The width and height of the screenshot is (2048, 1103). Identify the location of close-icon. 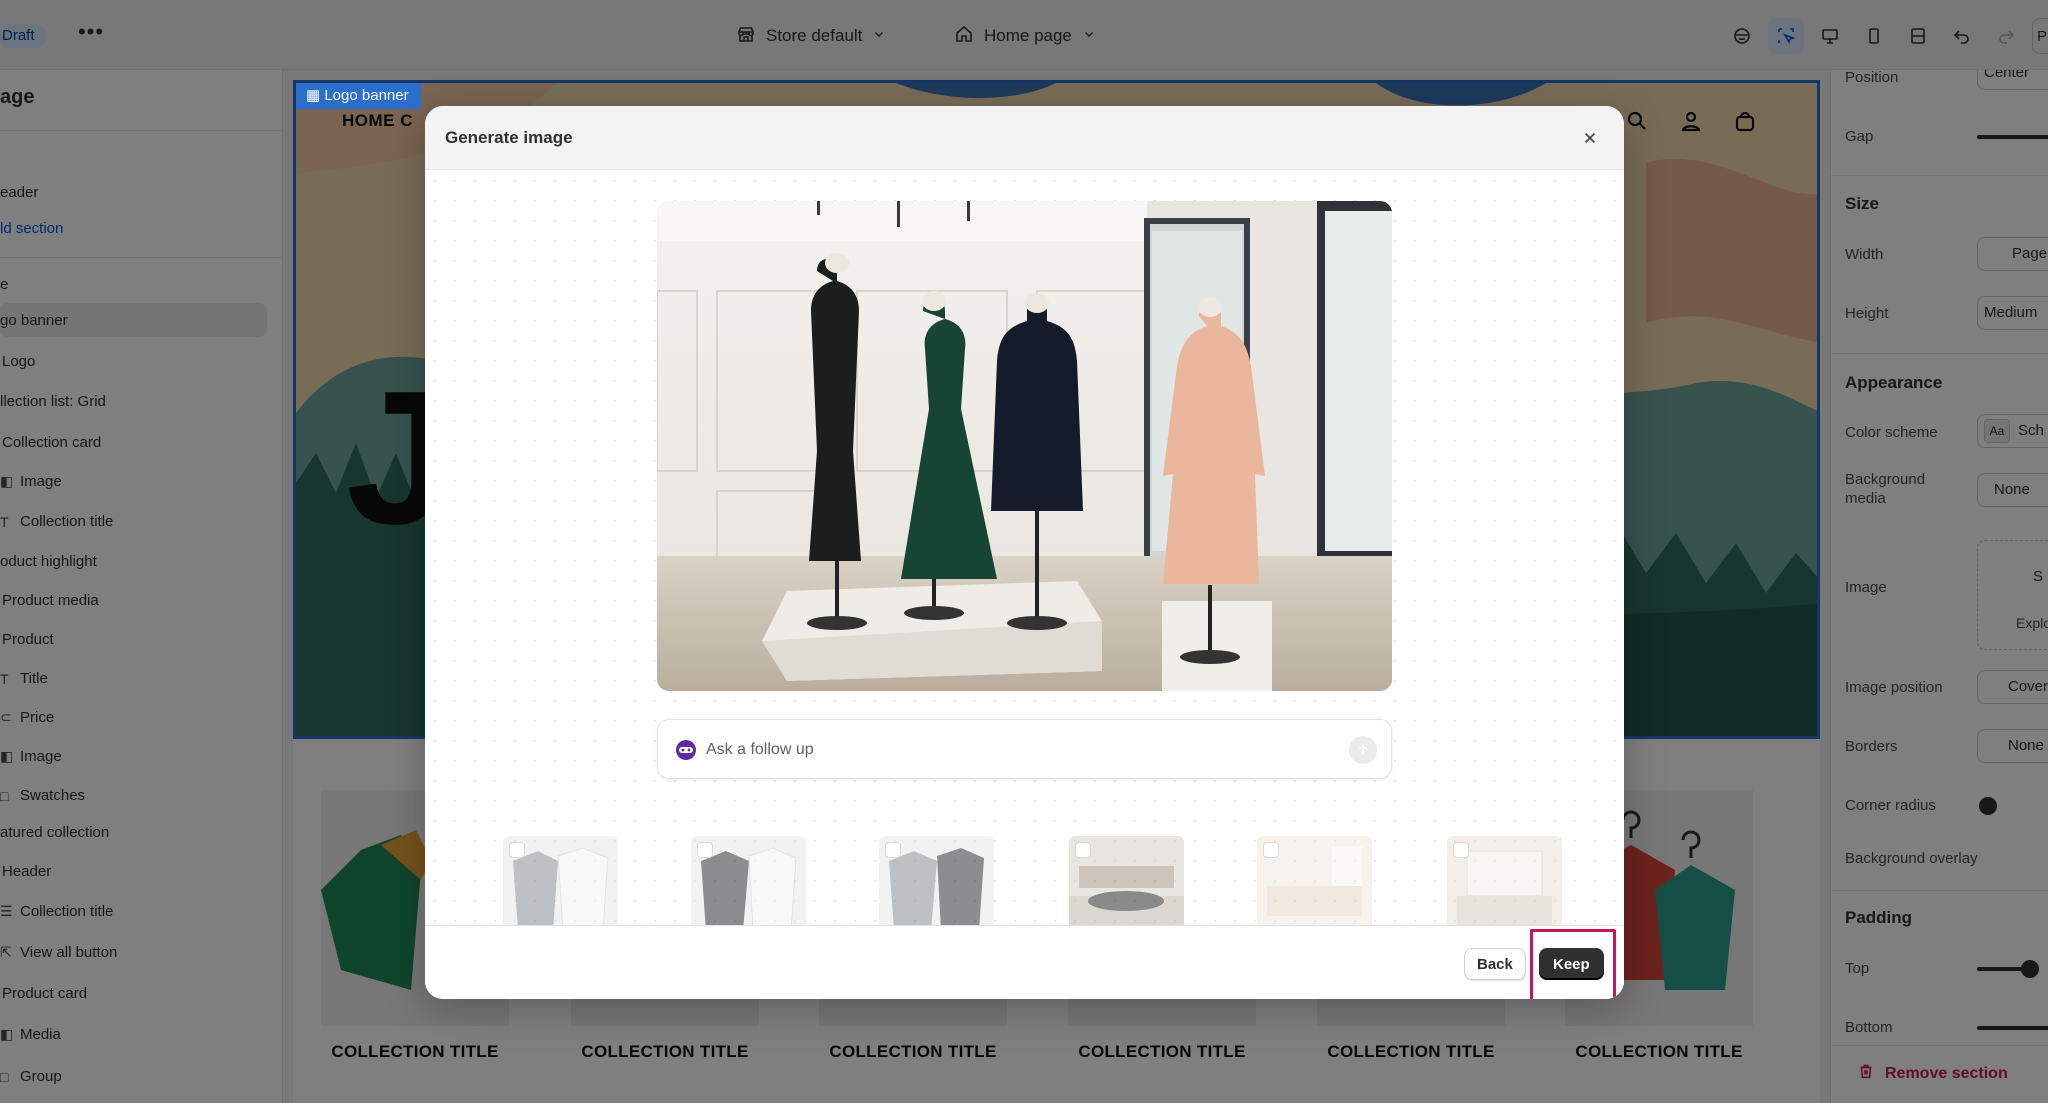
(1590, 138).